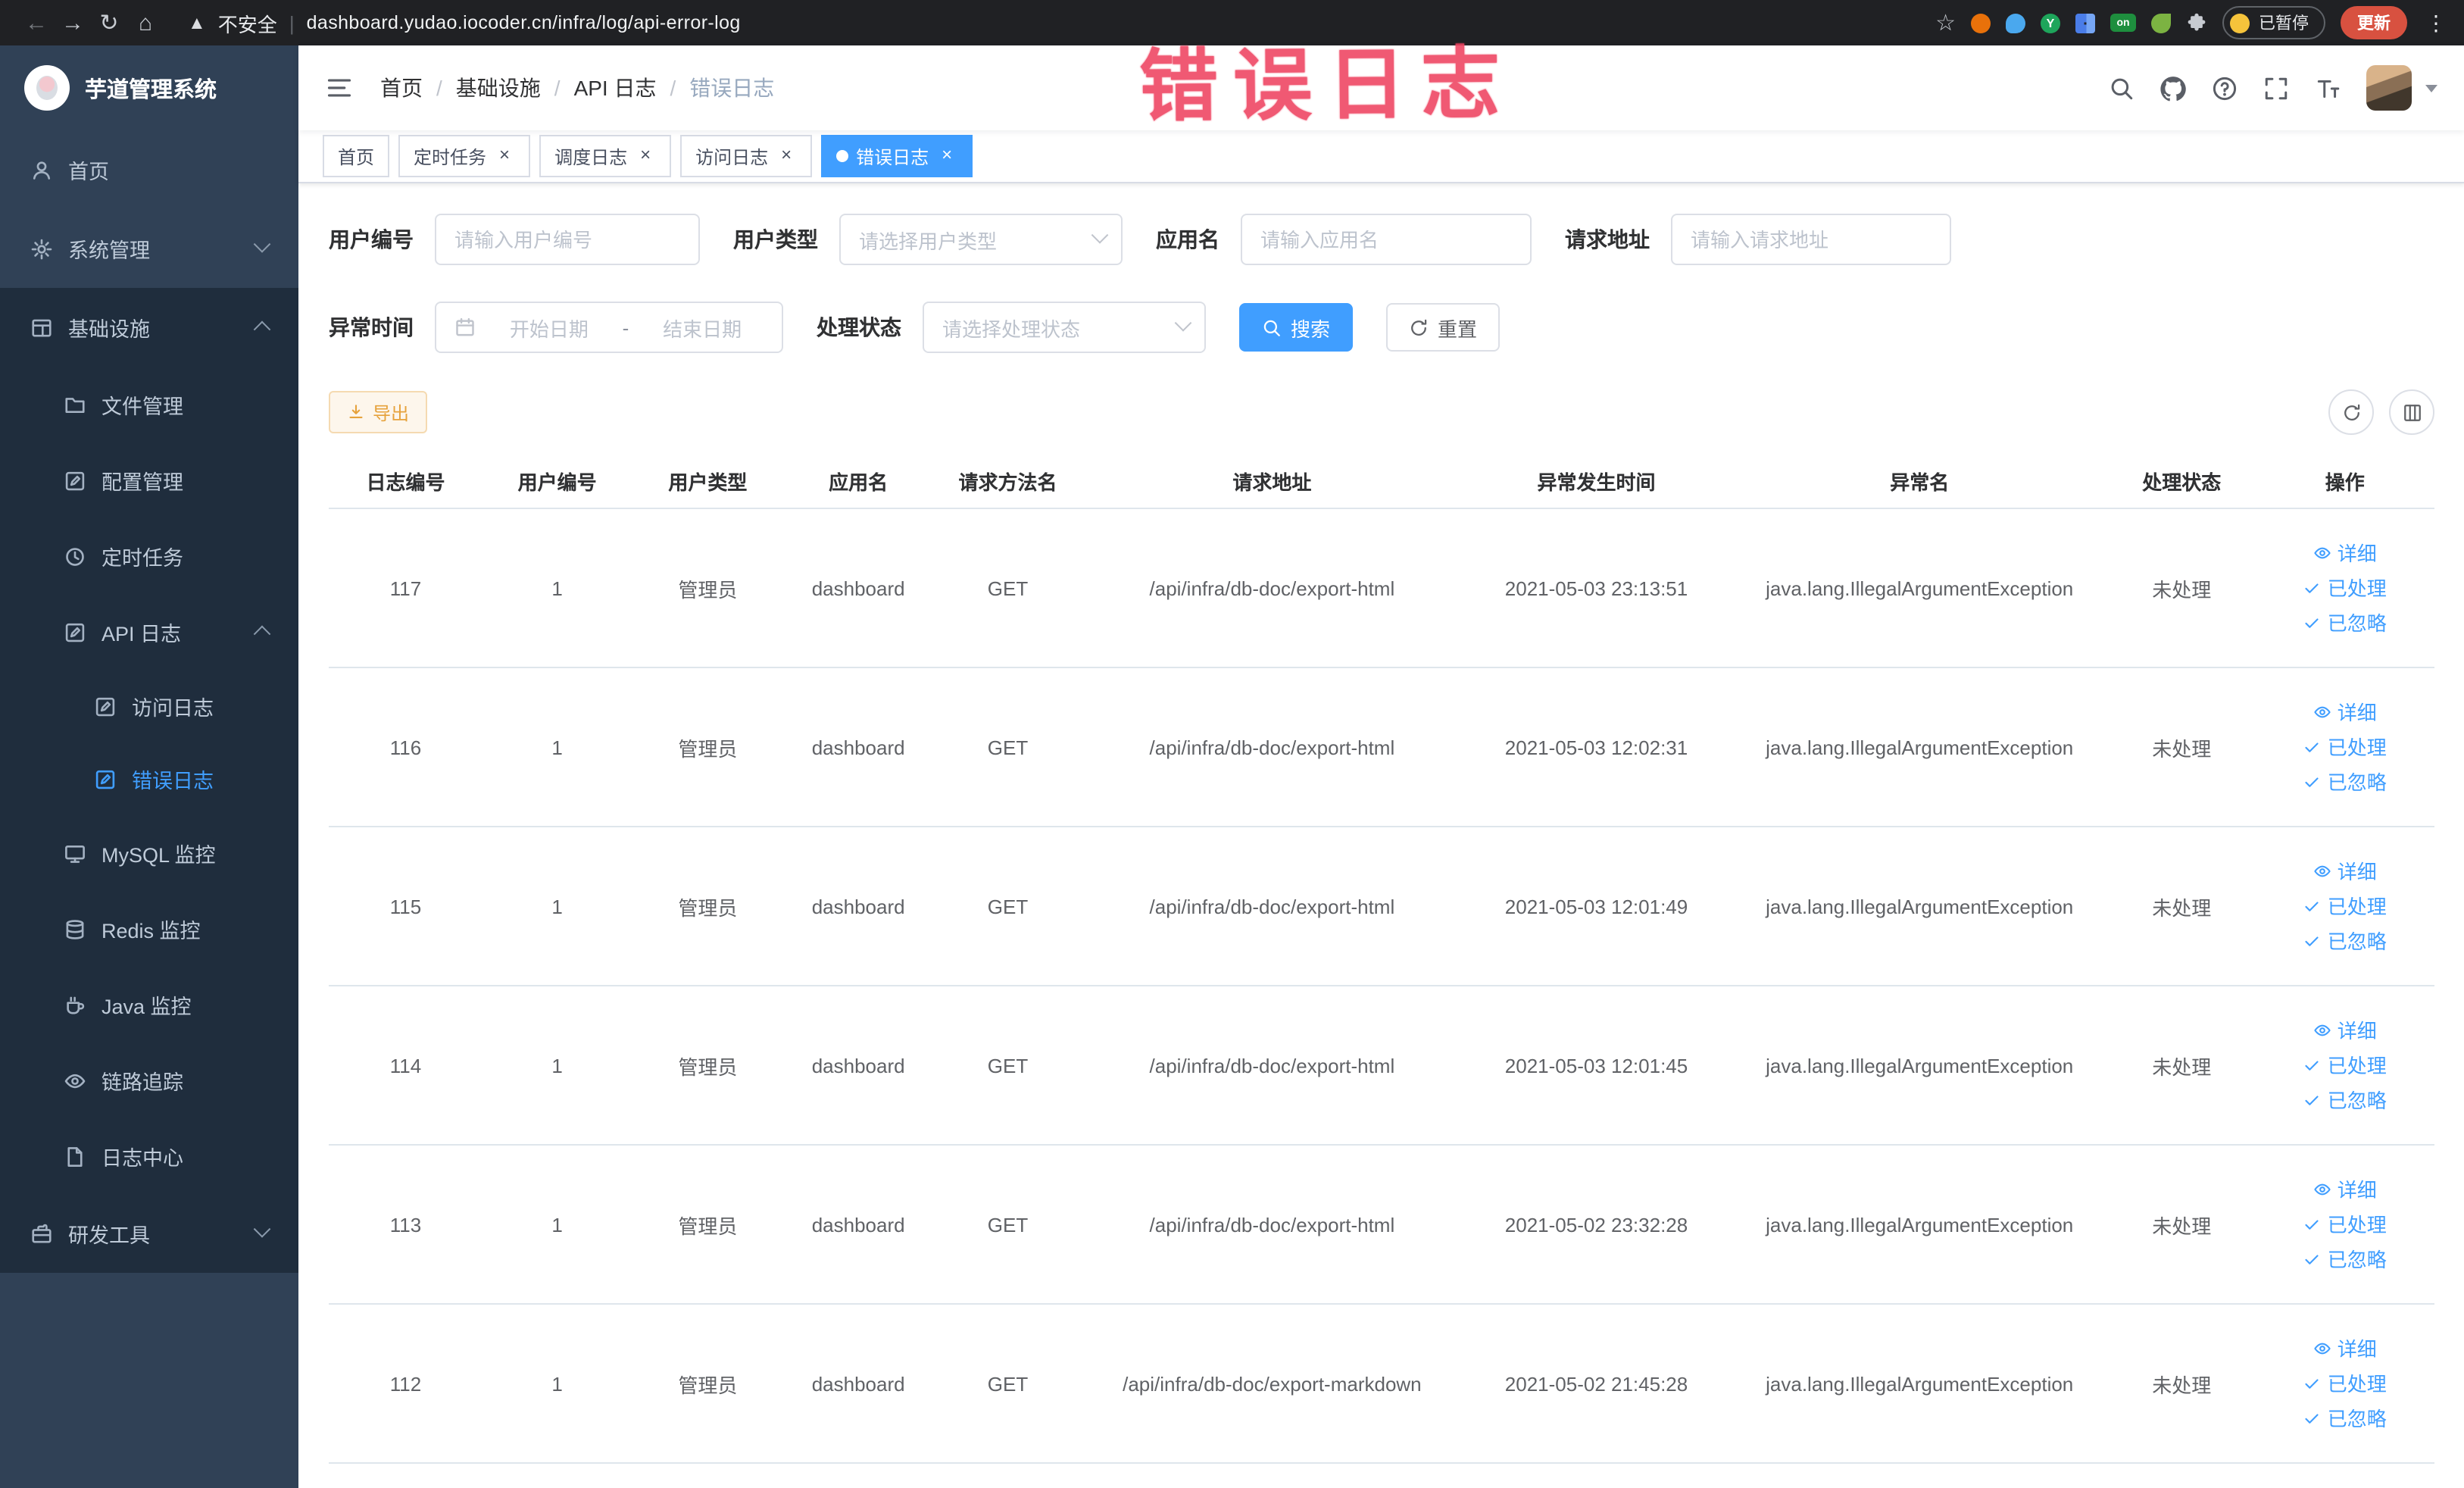 The image size is (2464, 1488). I want to click on back-icon: ←, so click(36, 23).